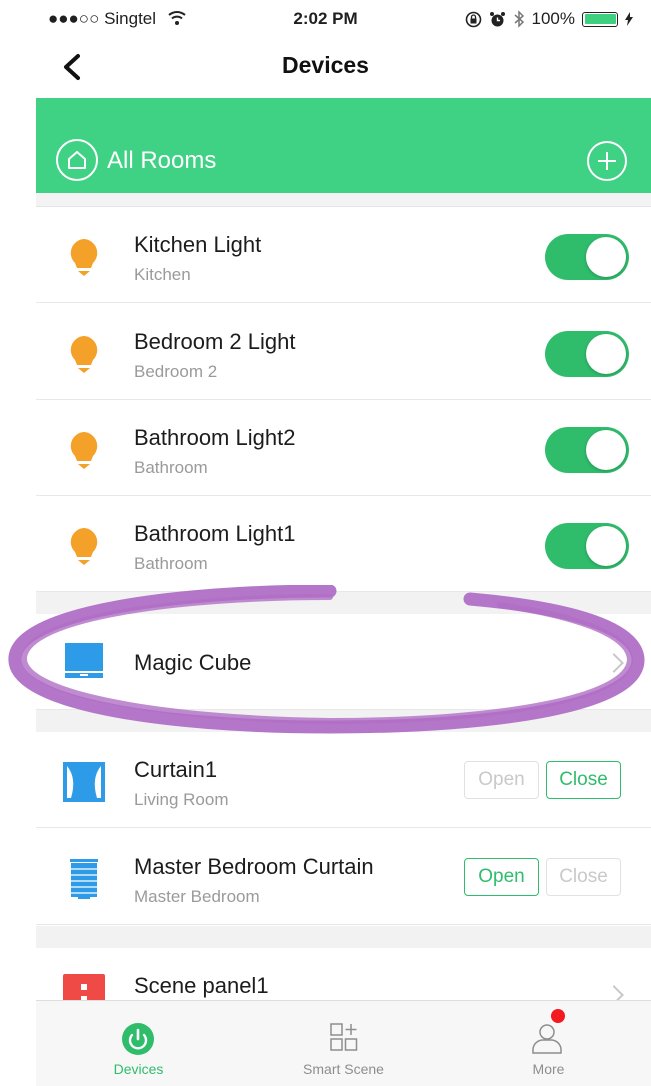 This screenshot has height=1086, width=651. What do you see at coordinates (614, 663) in the screenshot?
I see `chevron-right-icon` at bounding box center [614, 663].